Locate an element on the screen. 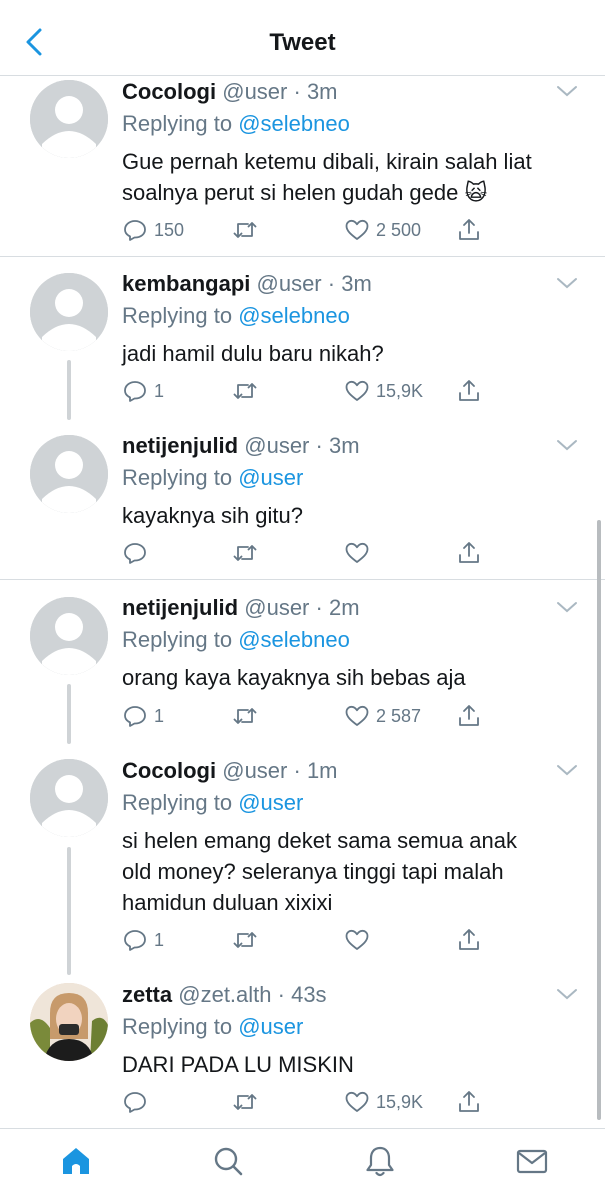  replying-to: Replying to @user is located at coordinates (213, 1026).